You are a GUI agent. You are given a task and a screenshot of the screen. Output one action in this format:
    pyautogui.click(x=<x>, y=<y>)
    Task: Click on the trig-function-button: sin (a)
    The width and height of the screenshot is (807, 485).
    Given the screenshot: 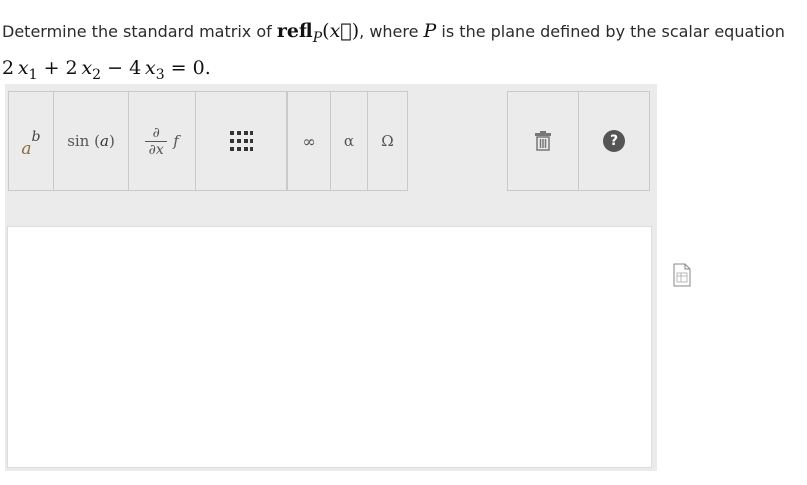 What is the action you would take?
    pyautogui.click(x=91, y=141)
    